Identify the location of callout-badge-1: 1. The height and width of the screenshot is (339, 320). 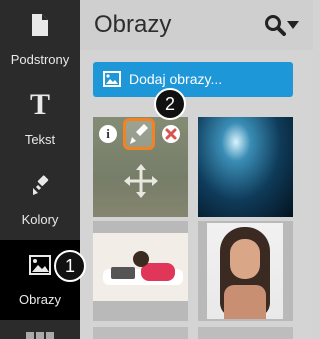
(70, 266).